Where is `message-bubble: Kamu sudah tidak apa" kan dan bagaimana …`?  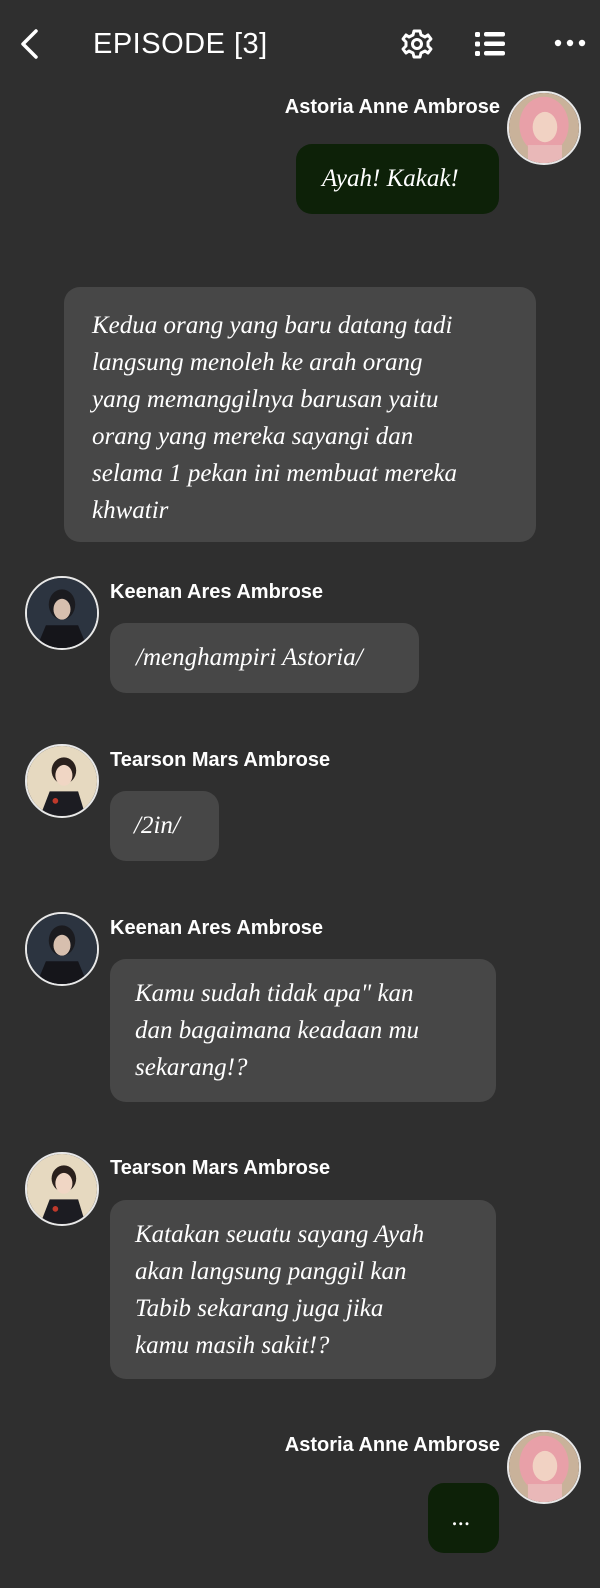 message-bubble: Kamu sudah tidak apa" kan dan bagaimana … is located at coordinates (303, 1030).